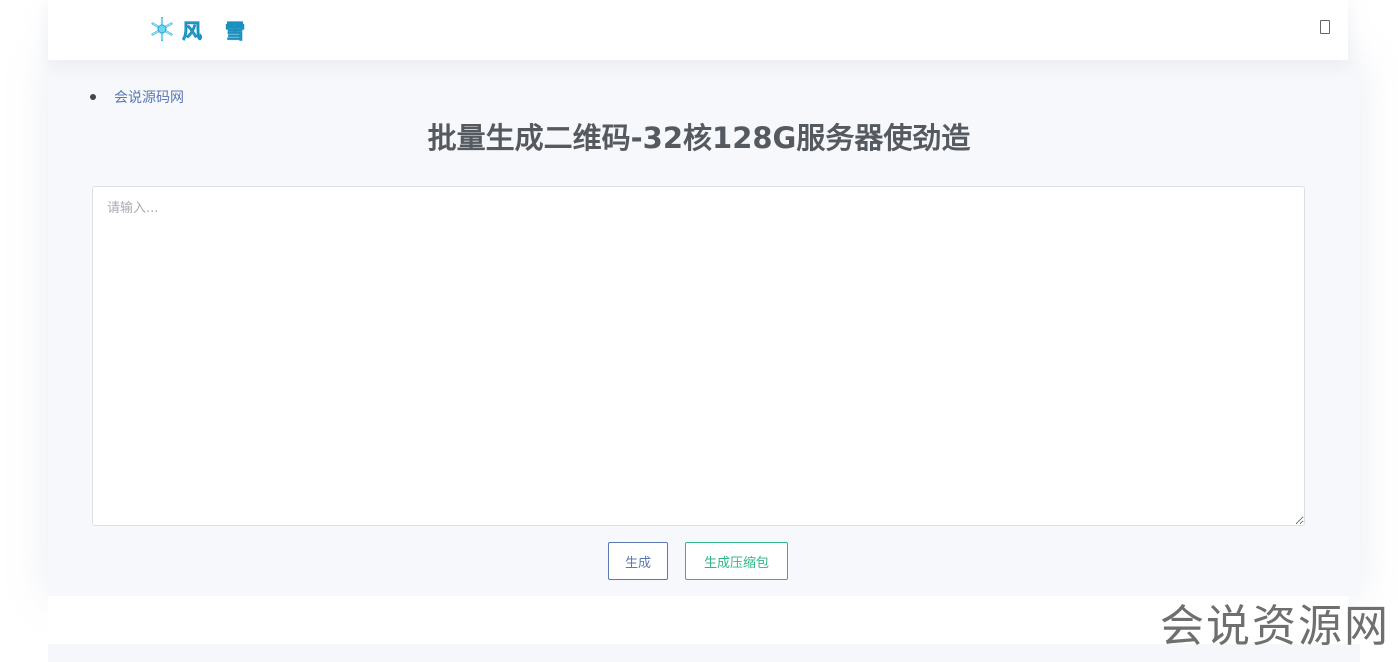  I want to click on logo: 风 雪, so click(200, 29).